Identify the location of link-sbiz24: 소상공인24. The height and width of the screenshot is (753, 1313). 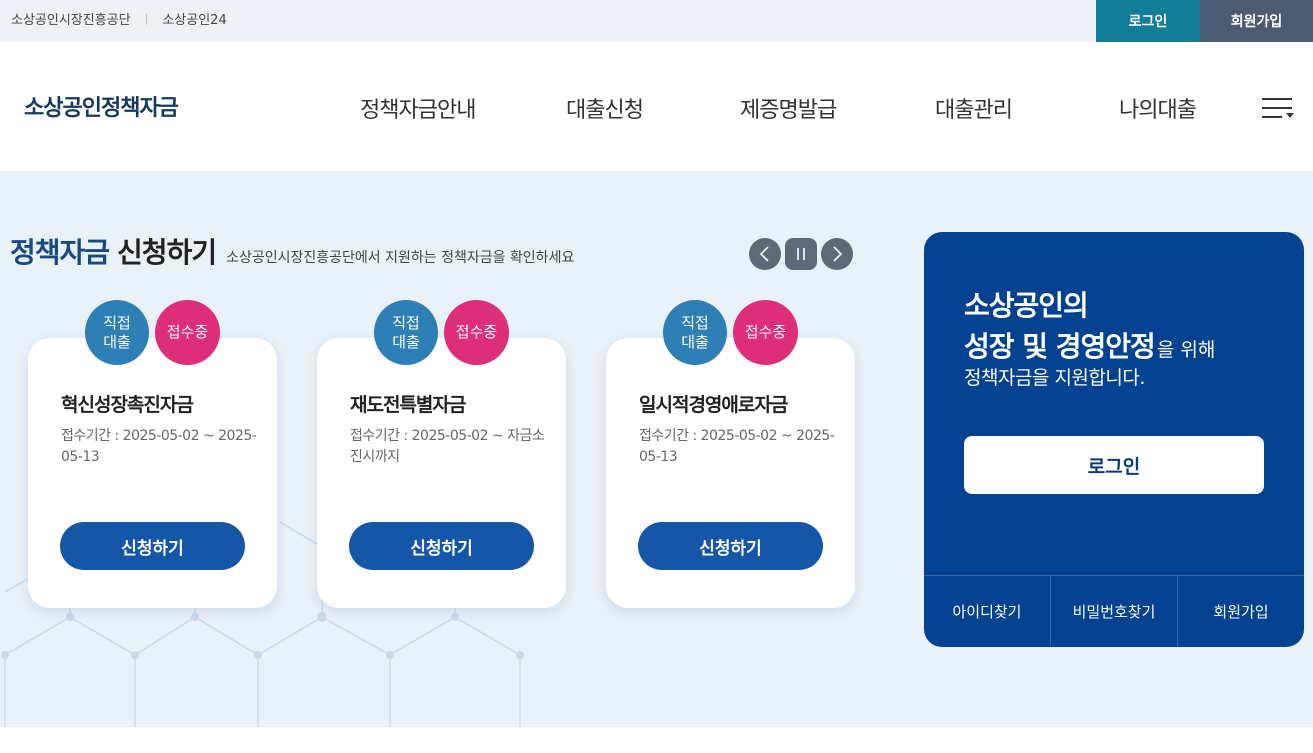
(194, 18).